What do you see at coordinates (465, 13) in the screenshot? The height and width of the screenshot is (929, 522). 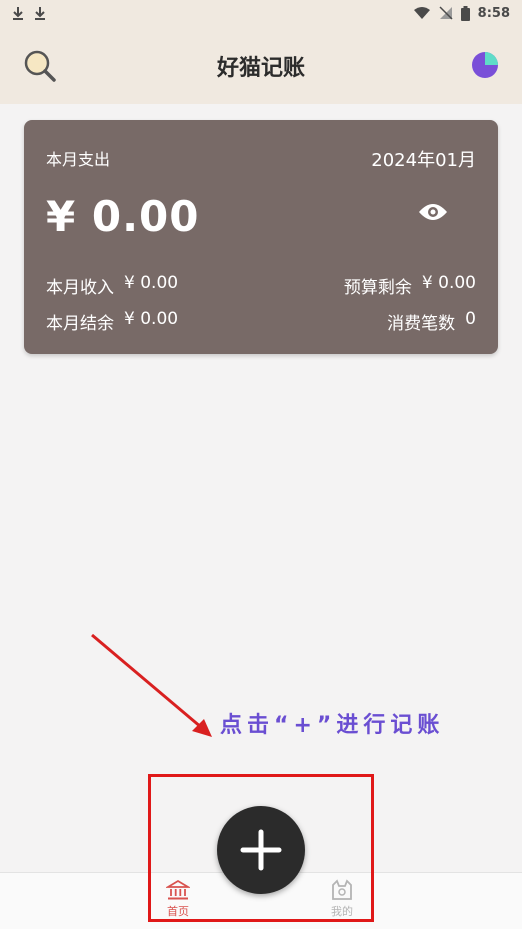 I see `battery-icon` at bounding box center [465, 13].